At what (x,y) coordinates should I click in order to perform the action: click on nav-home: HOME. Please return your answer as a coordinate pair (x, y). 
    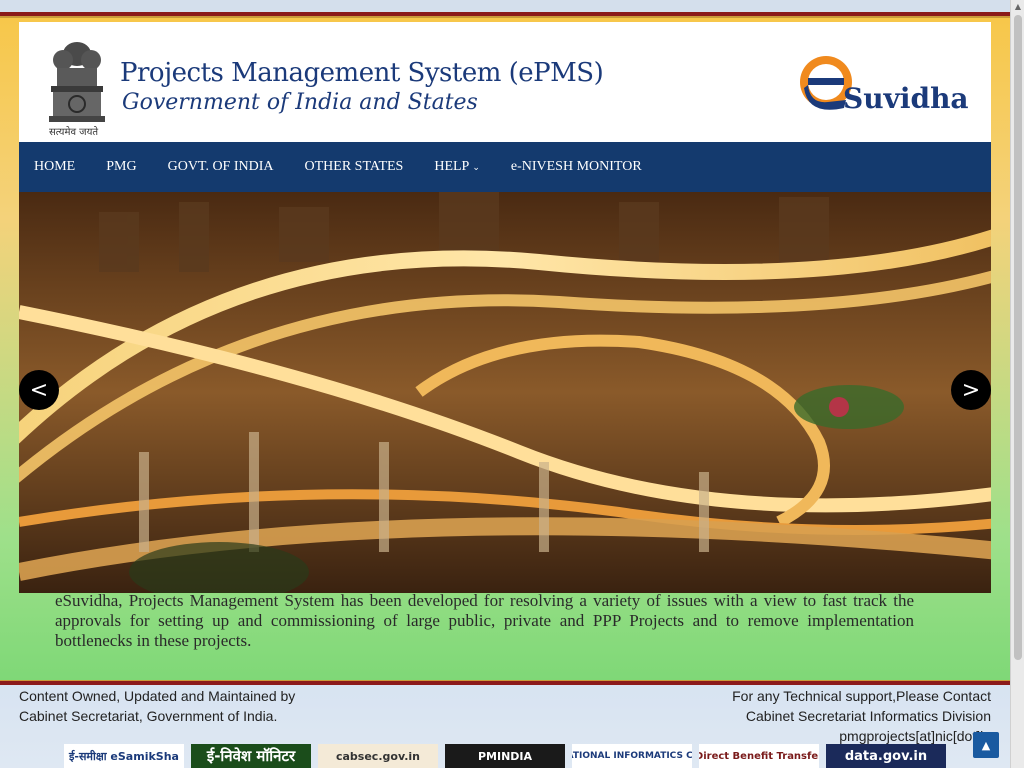
    Looking at the image, I should click on (54, 167).